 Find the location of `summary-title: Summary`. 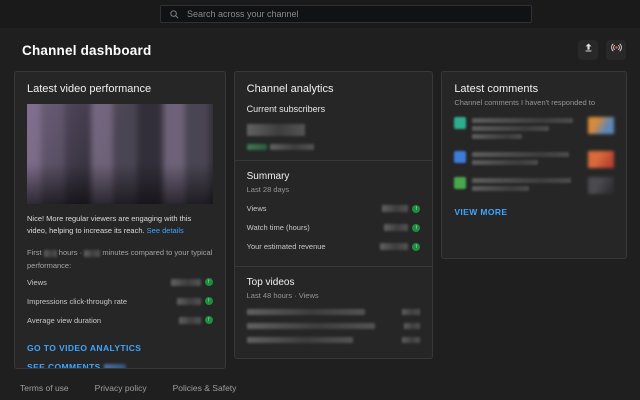

summary-title: Summary is located at coordinates (268, 176).